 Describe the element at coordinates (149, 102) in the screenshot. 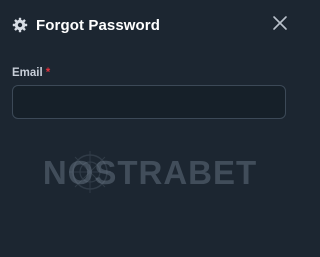

I see `email-input` at that location.